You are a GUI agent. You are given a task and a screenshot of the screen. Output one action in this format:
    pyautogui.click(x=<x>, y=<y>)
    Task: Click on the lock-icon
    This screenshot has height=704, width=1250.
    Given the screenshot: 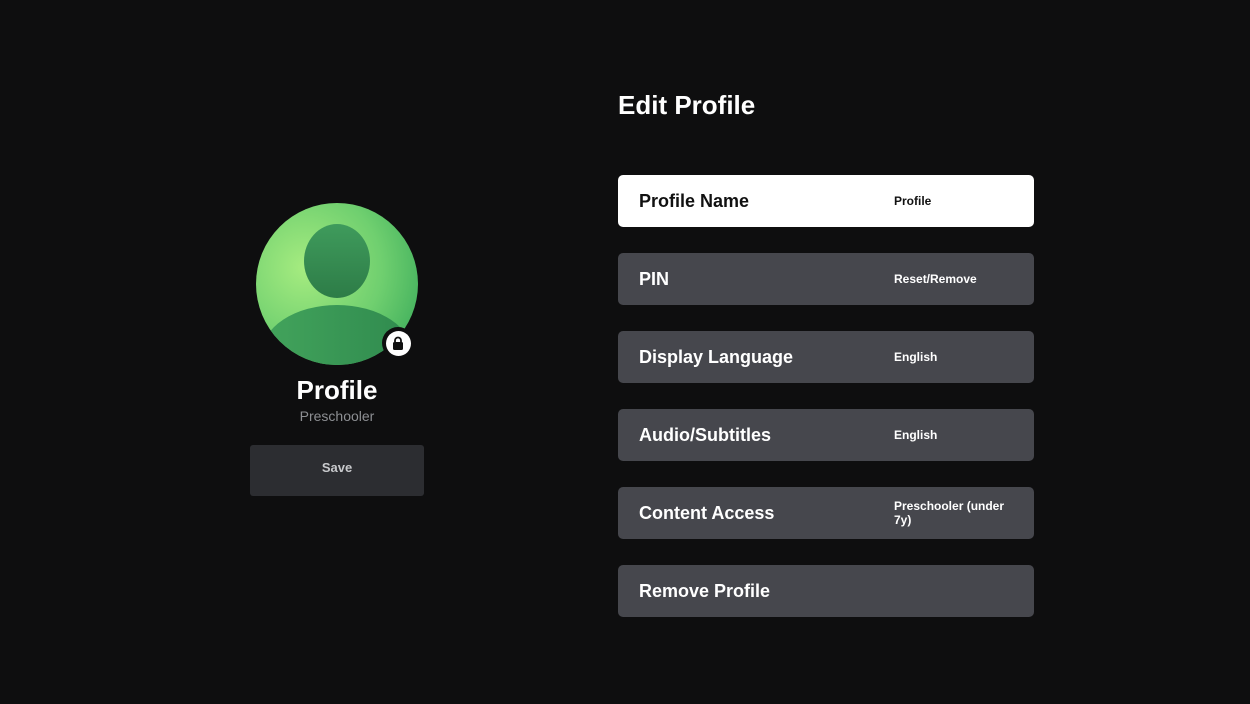 What is the action you would take?
    pyautogui.click(x=398, y=343)
    